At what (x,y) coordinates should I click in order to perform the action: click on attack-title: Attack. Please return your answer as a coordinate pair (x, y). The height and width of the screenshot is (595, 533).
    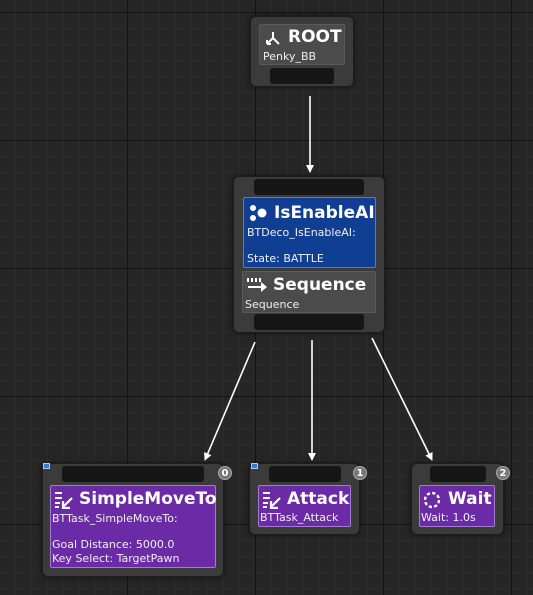
    Looking at the image, I should click on (318, 499).